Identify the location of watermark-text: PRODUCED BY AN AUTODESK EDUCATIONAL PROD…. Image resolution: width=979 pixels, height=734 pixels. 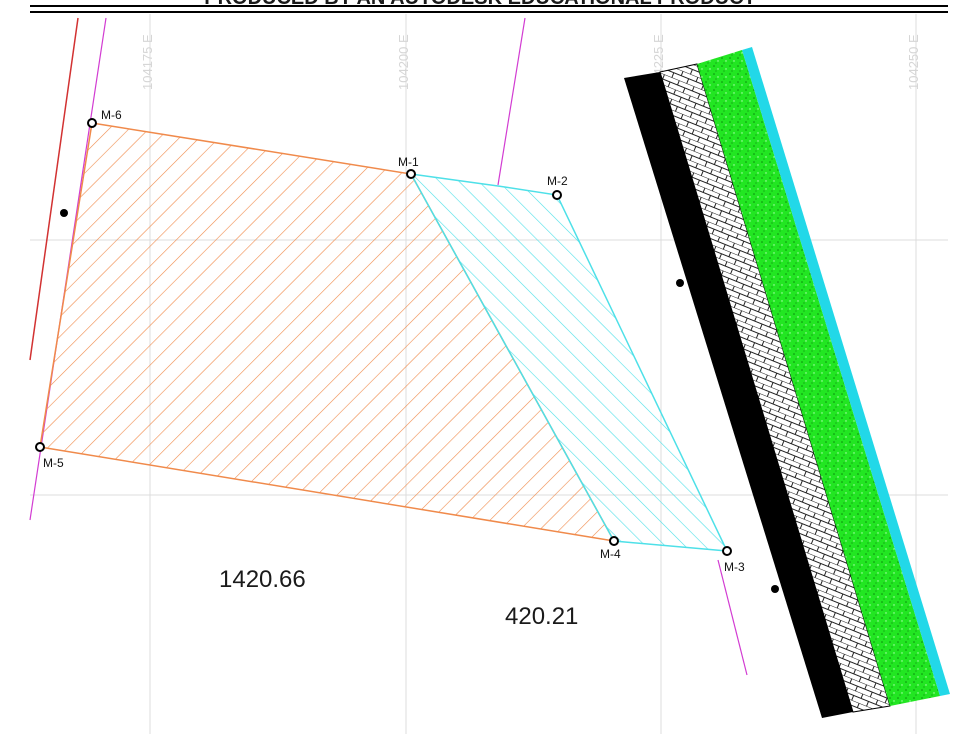
(480, 4).